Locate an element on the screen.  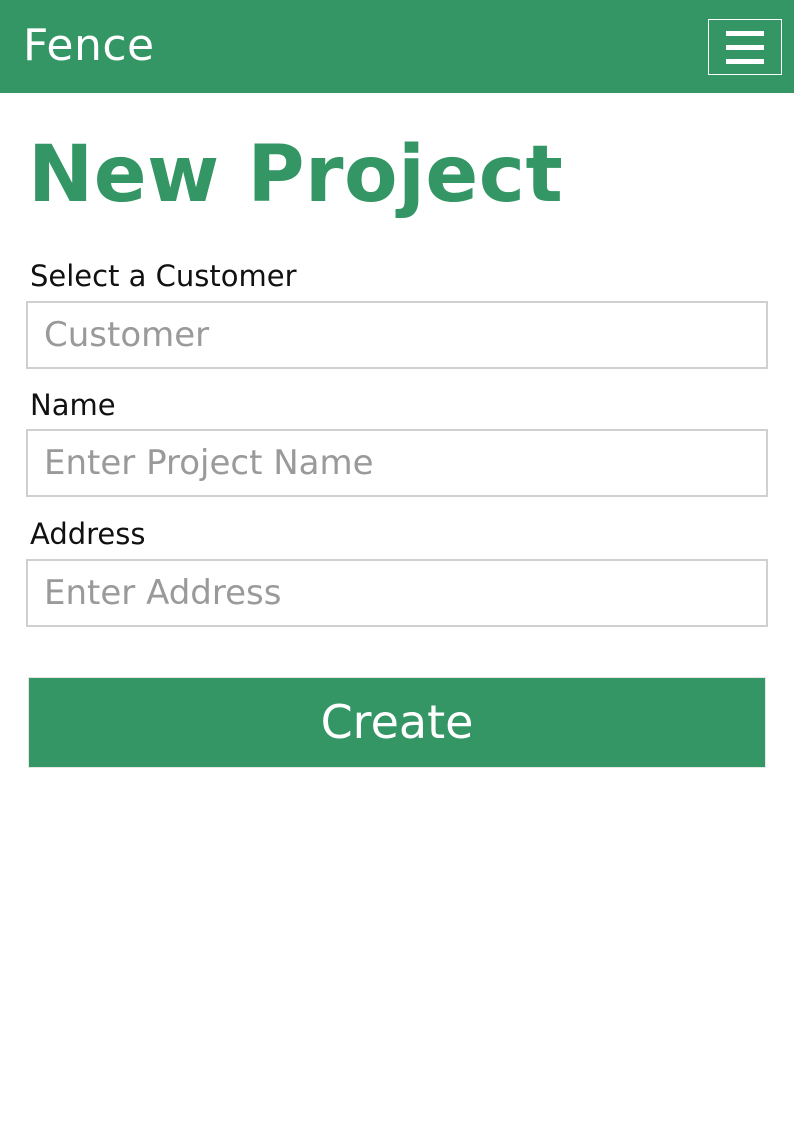
customer-label: Select a Customer is located at coordinates (163, 276).